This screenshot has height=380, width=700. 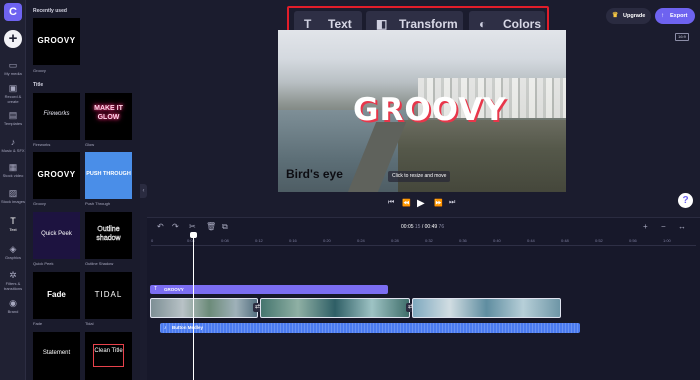 What do you see at coordinates (108, 175) in the screenshot?
I see `text-template-card: PUSH THROUGH` at bounding box center [108, 175].